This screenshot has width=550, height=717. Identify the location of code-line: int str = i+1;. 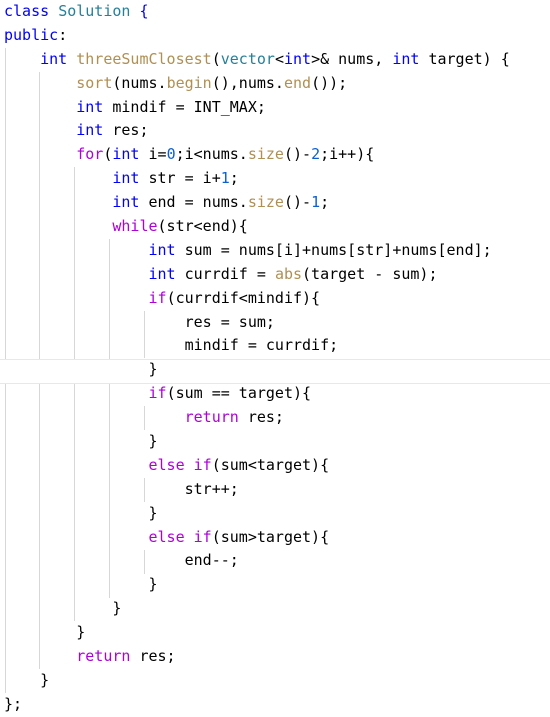
(275, 179).